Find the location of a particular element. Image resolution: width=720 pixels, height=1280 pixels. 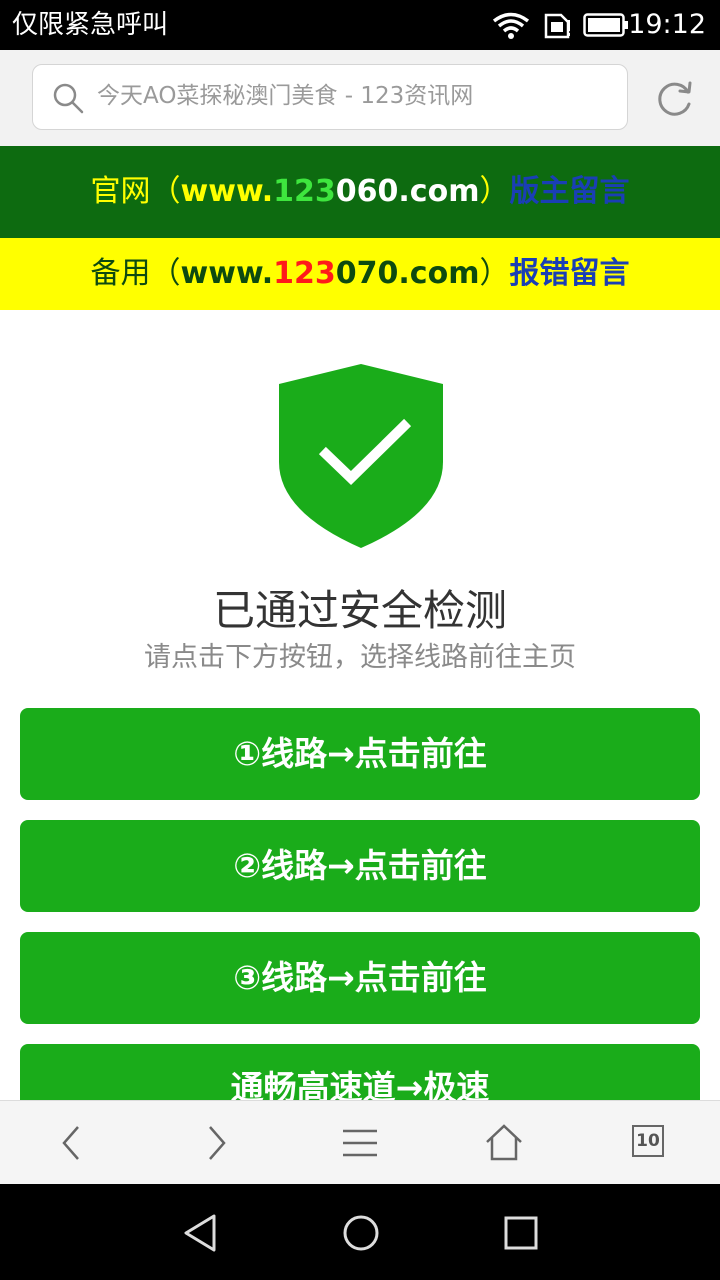

official-site-banner: 官网（www.123060.com）版主留言 is located at coordinates (360, 192).